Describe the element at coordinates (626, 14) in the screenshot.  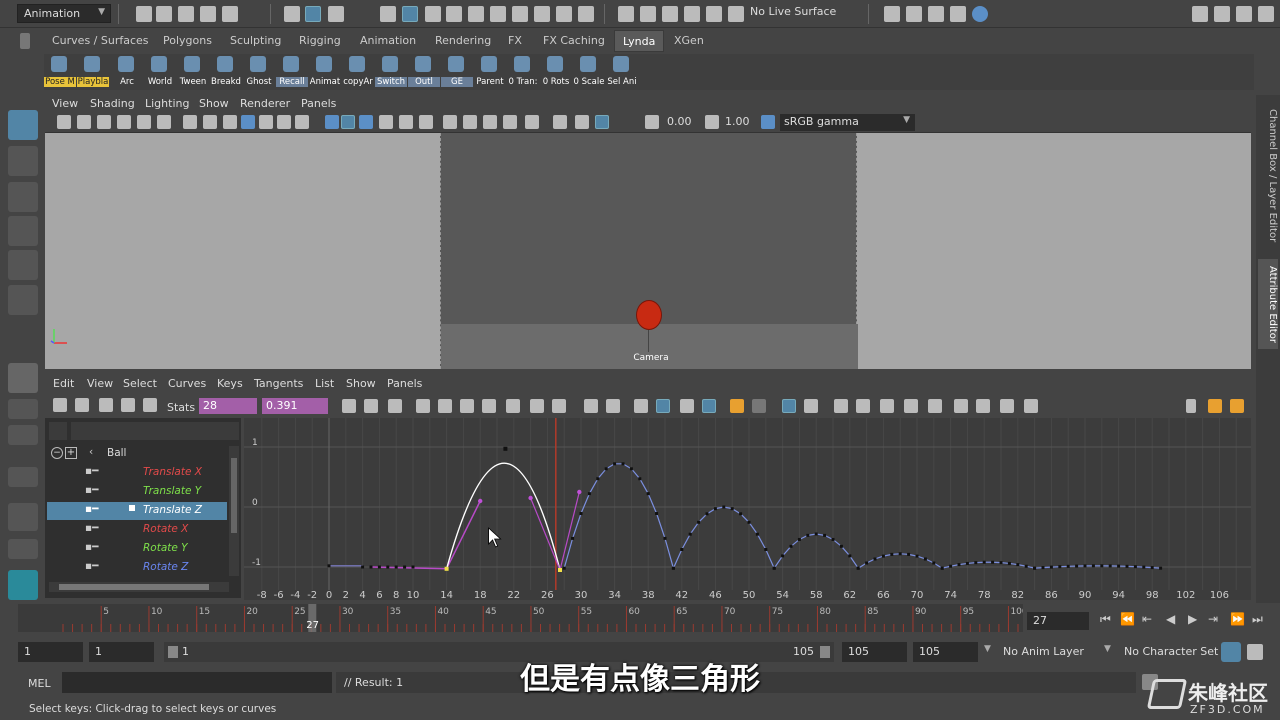
I see `history-icon` at that location.